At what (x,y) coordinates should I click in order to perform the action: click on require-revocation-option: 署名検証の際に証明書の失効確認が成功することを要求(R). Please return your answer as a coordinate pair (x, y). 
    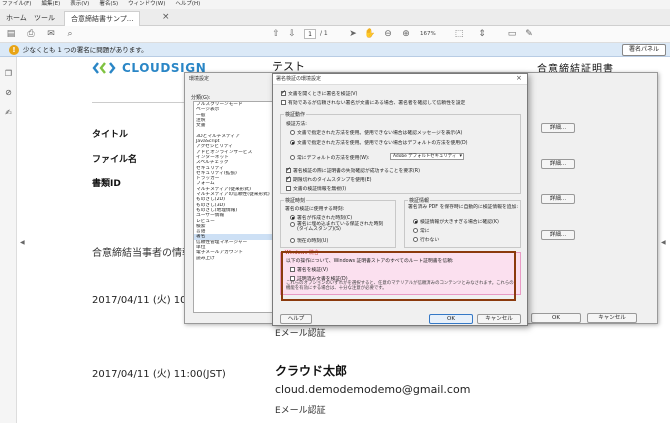
    Looking at the image, I should click on (353, 170).